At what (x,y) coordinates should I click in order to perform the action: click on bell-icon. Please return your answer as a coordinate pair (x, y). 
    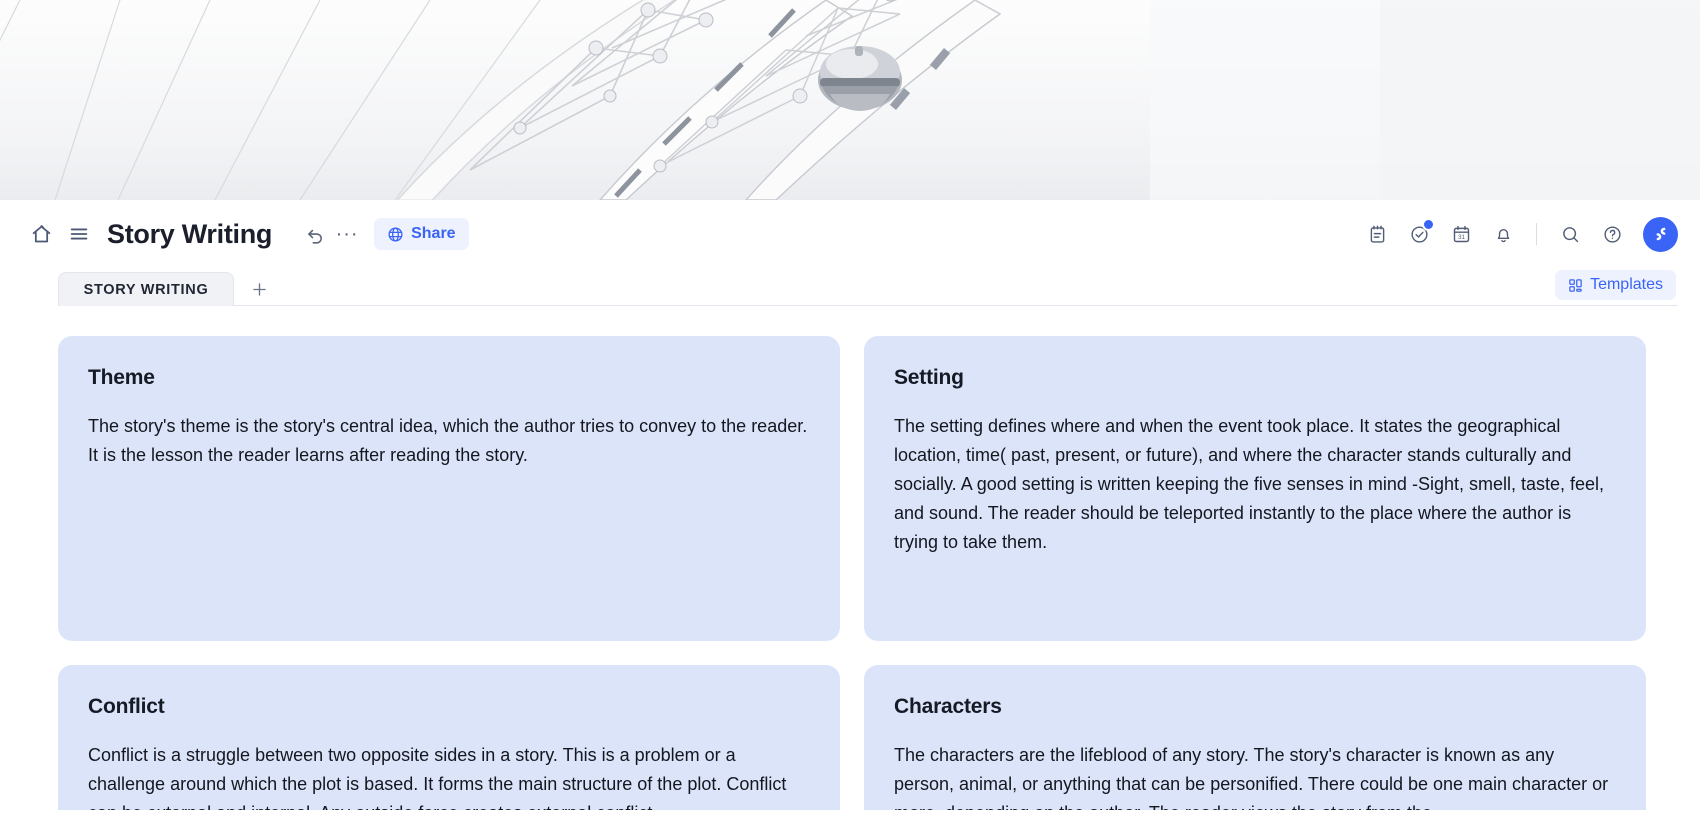
    Looking at the image, I should click on (1503, 234).